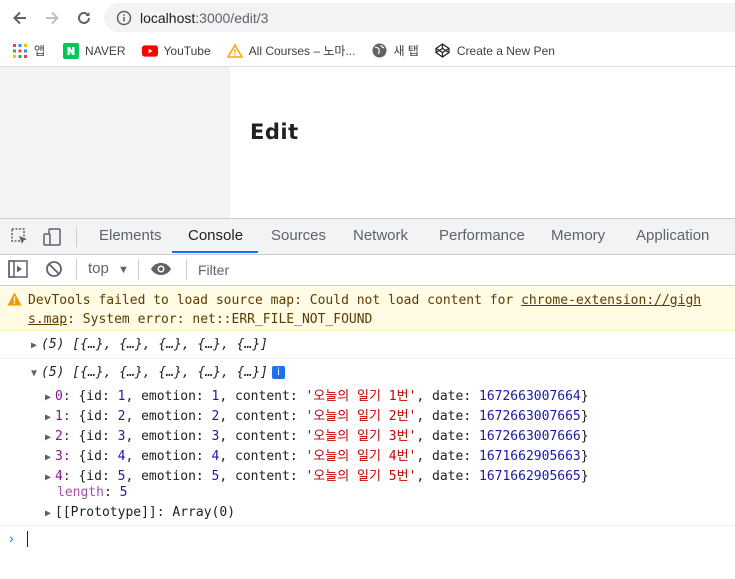 This screenshot has height=579, width=735. What do you see at coordinates (213, 270) in the screenshot?
I see `filter-input: Filter` at bounding box center [213, 270].